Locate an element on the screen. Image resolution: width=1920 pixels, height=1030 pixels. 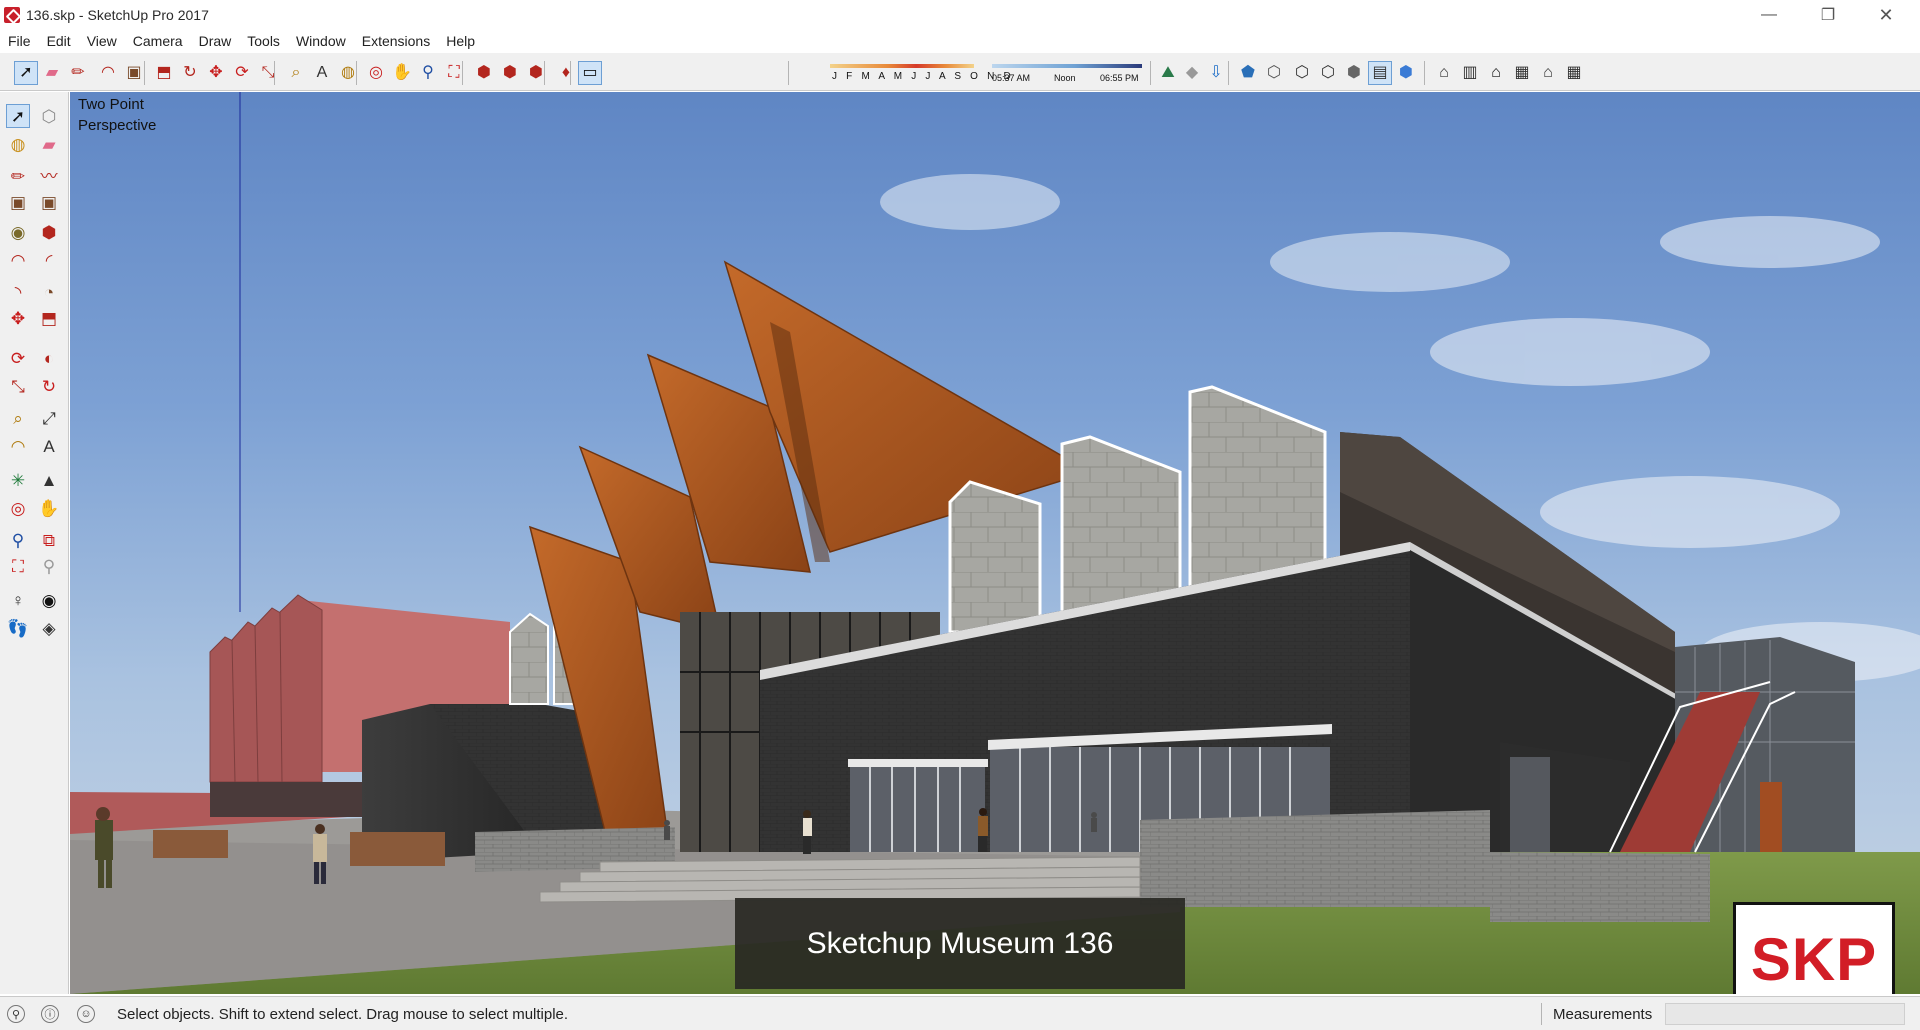
top-view-icon: ▥ is located at coordinates (1470, 73).